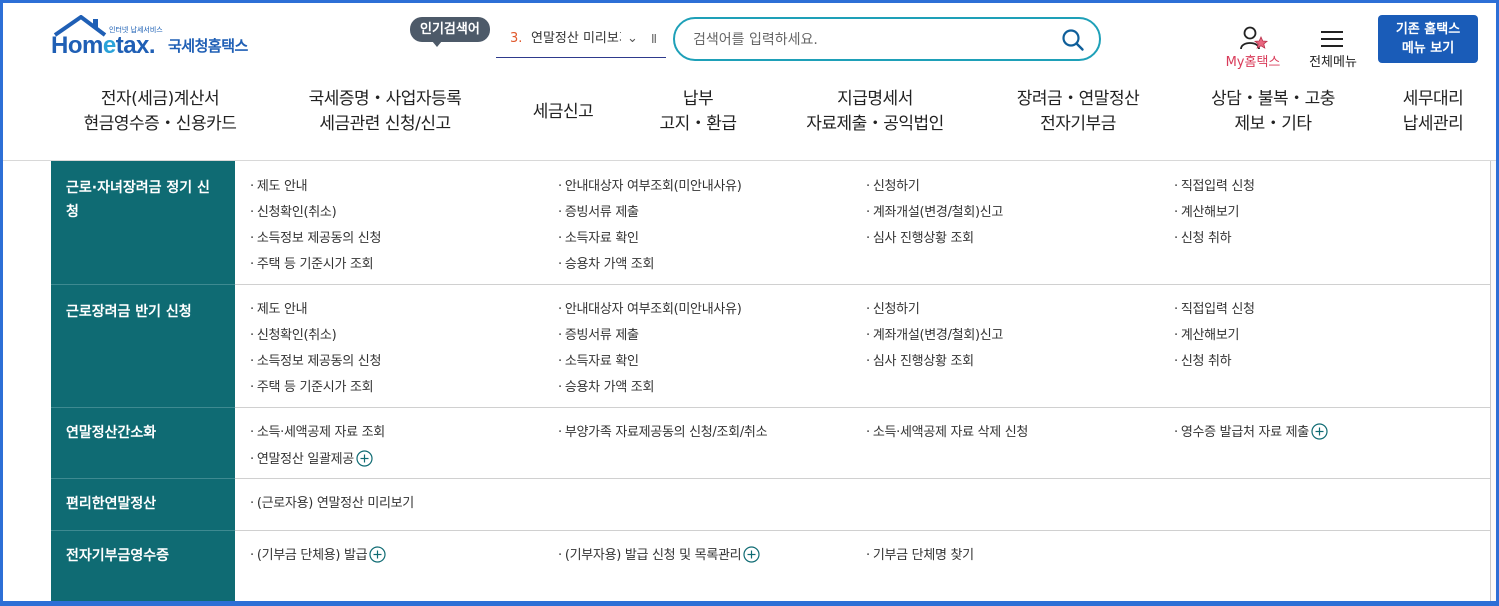 Image resolution: width=1499 pixels, height=606 pixels. Describe the element at coordinates (143, 443) in the screenshot. I see `row-title: 연말정산간소화` at that location.